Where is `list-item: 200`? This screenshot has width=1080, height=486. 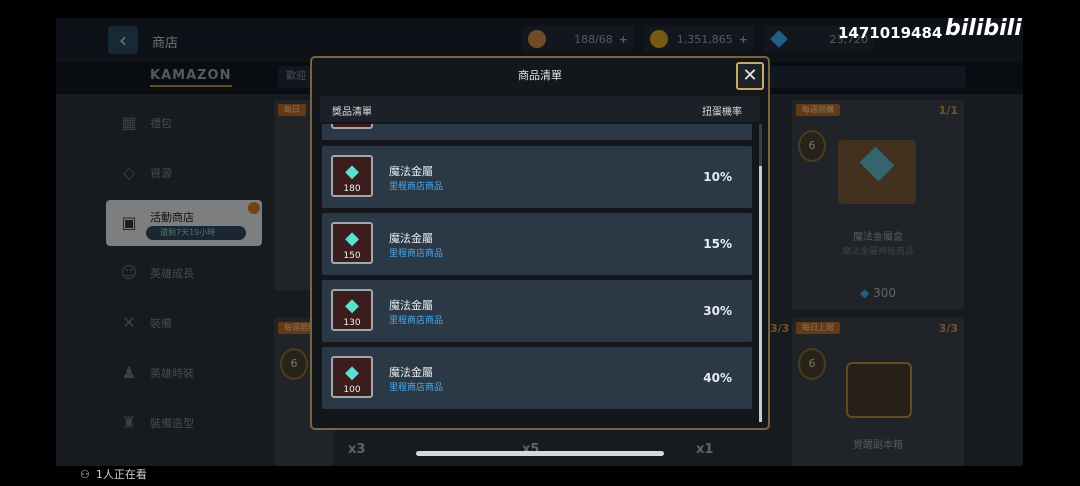
list-item: 200 is located at coordinates (537, 132).